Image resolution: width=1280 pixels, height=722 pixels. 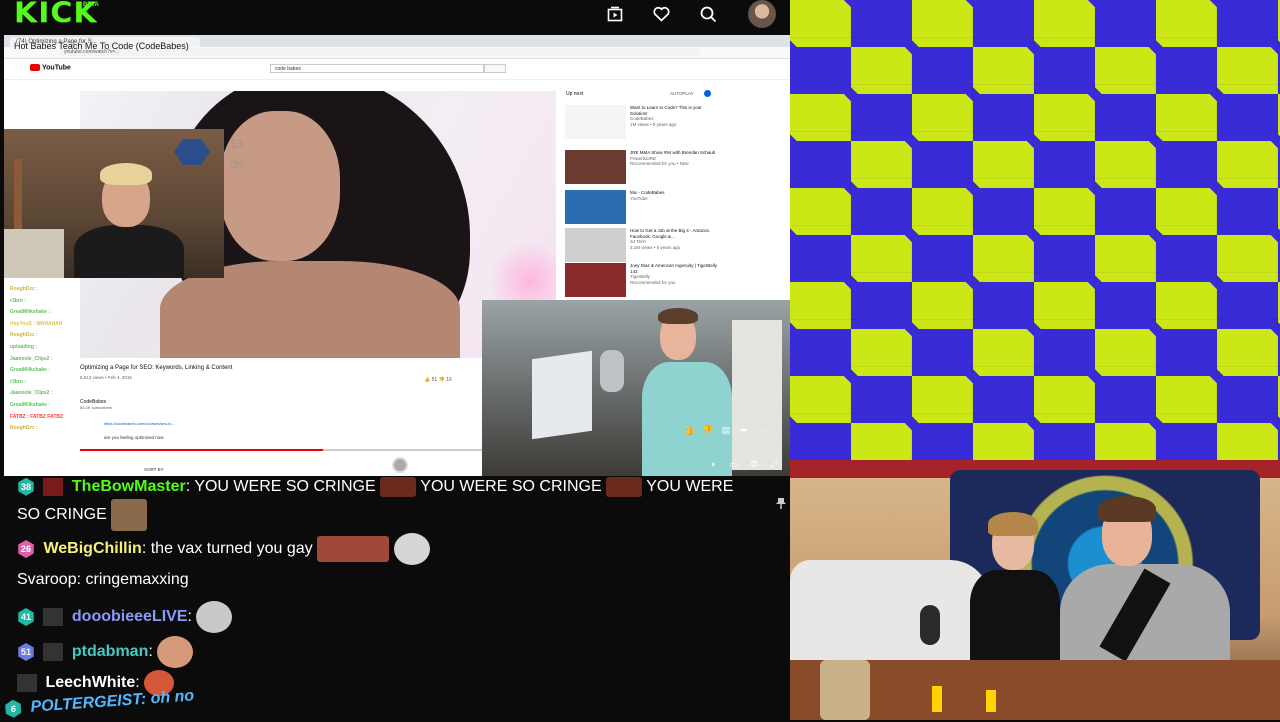 What do you see at coordinates (24, 458) in the screenshot?
I see `video-time: 1:38 / 3:12` at bounding box center [24, 458].